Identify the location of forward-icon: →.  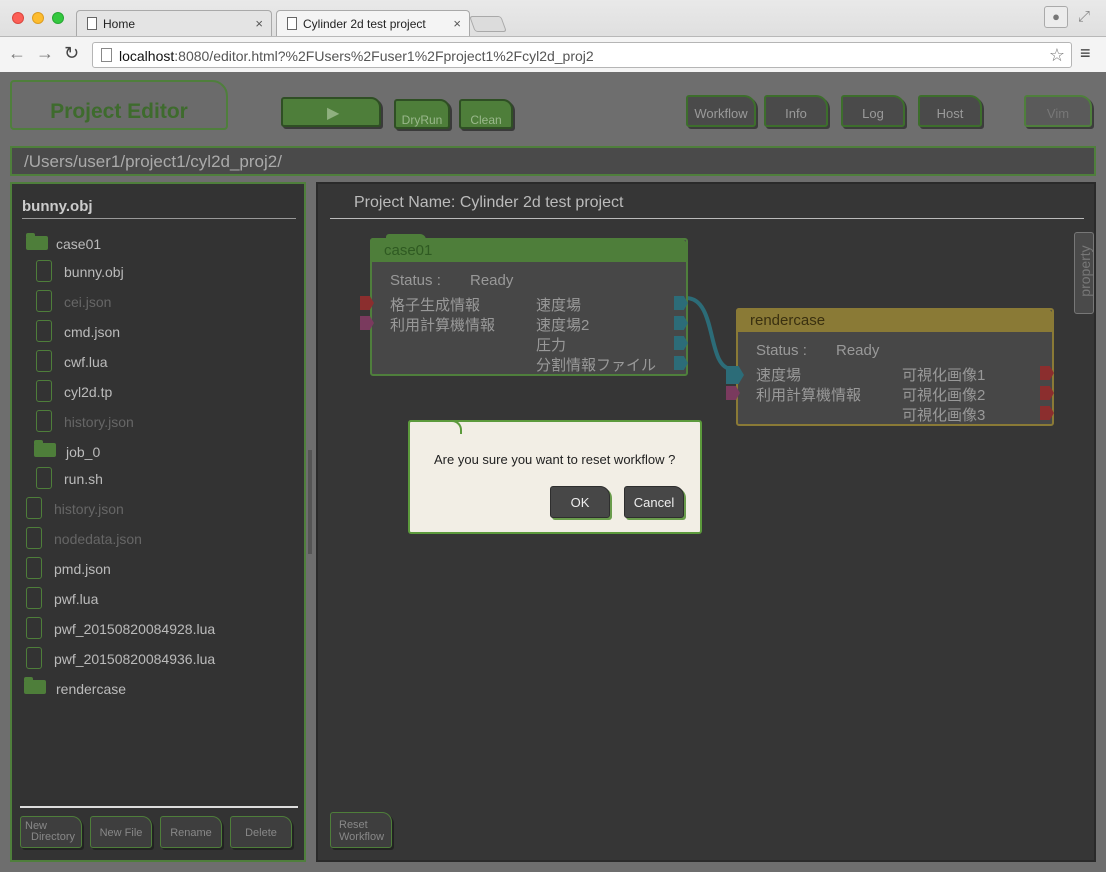
(45, 53).